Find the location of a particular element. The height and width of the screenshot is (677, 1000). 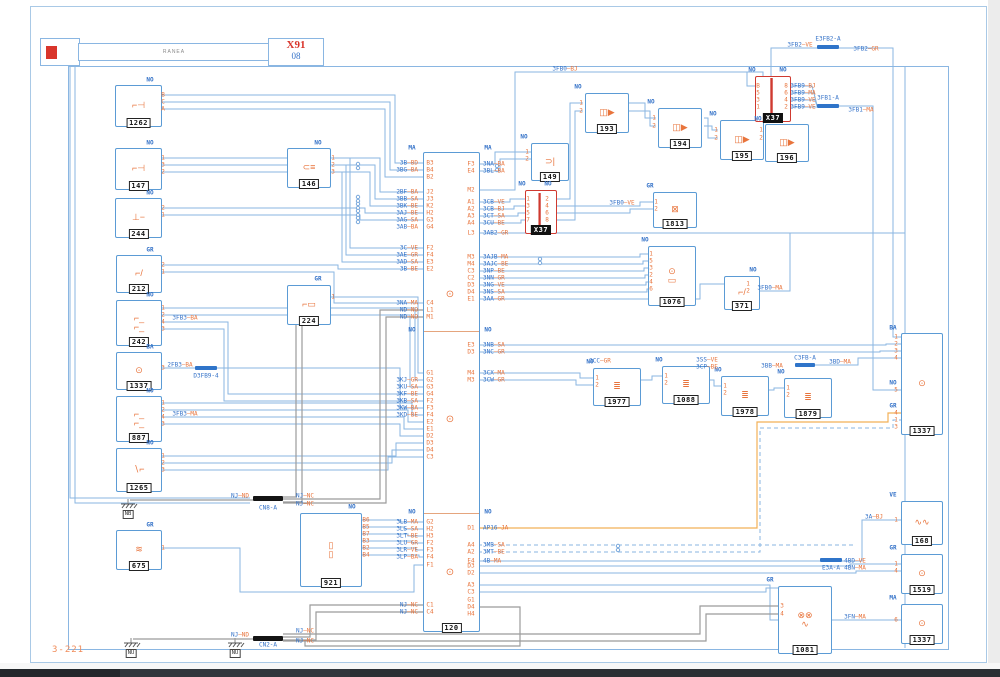

pin-label: 6 is located at coordinates (547, 213).